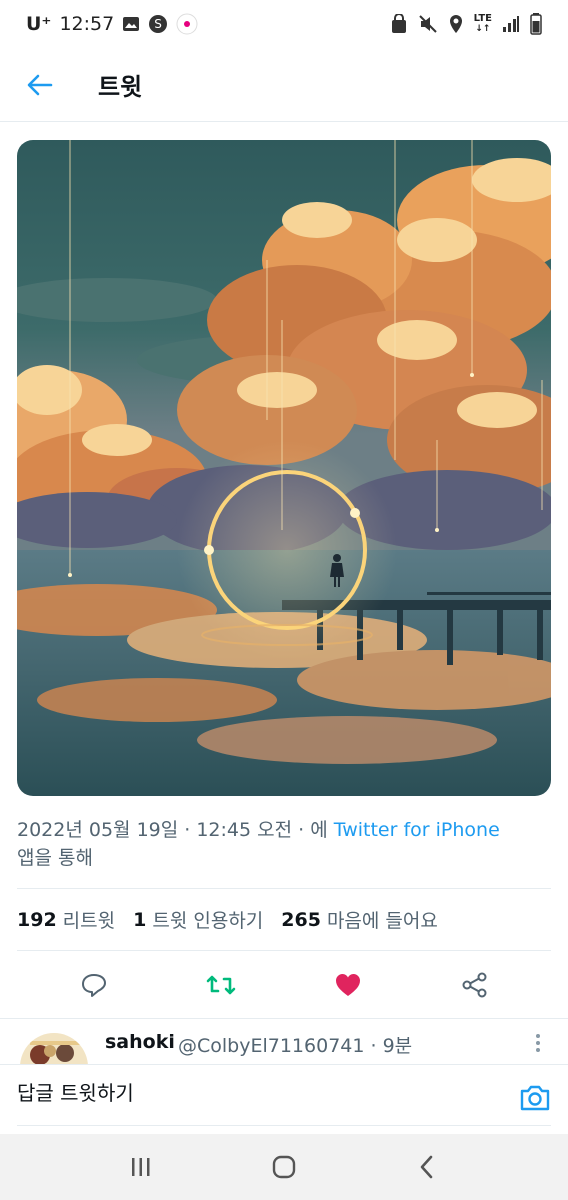  I want to click on reply-icon, so click(93, 985).